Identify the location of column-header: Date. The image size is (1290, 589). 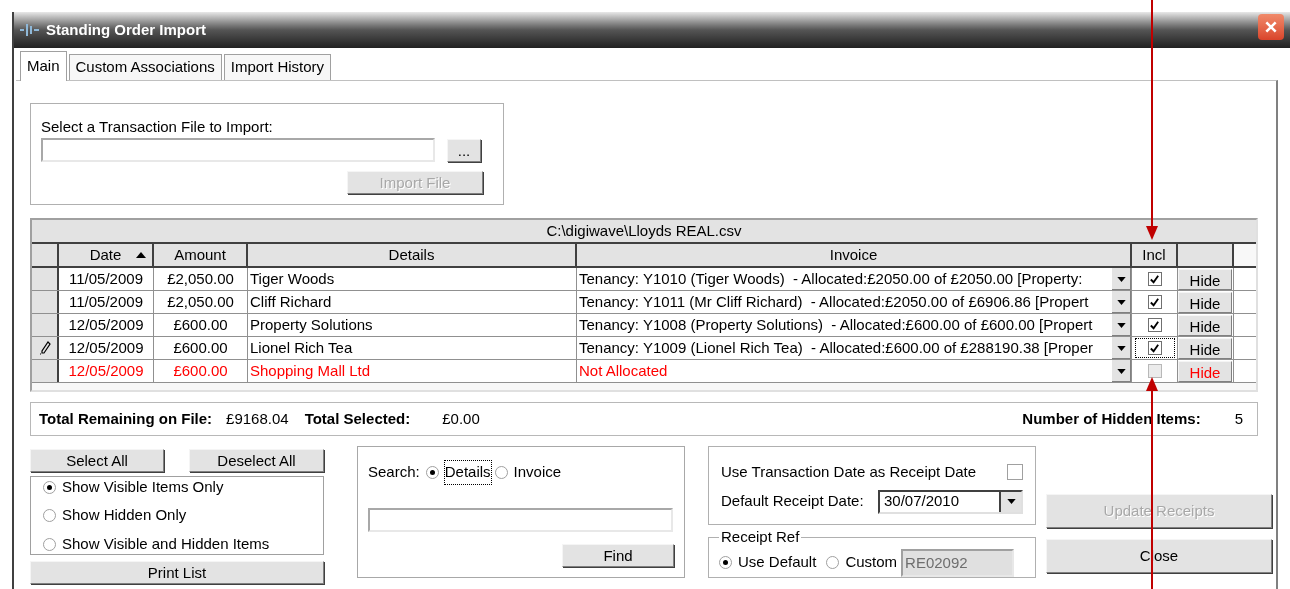
(106, 255).